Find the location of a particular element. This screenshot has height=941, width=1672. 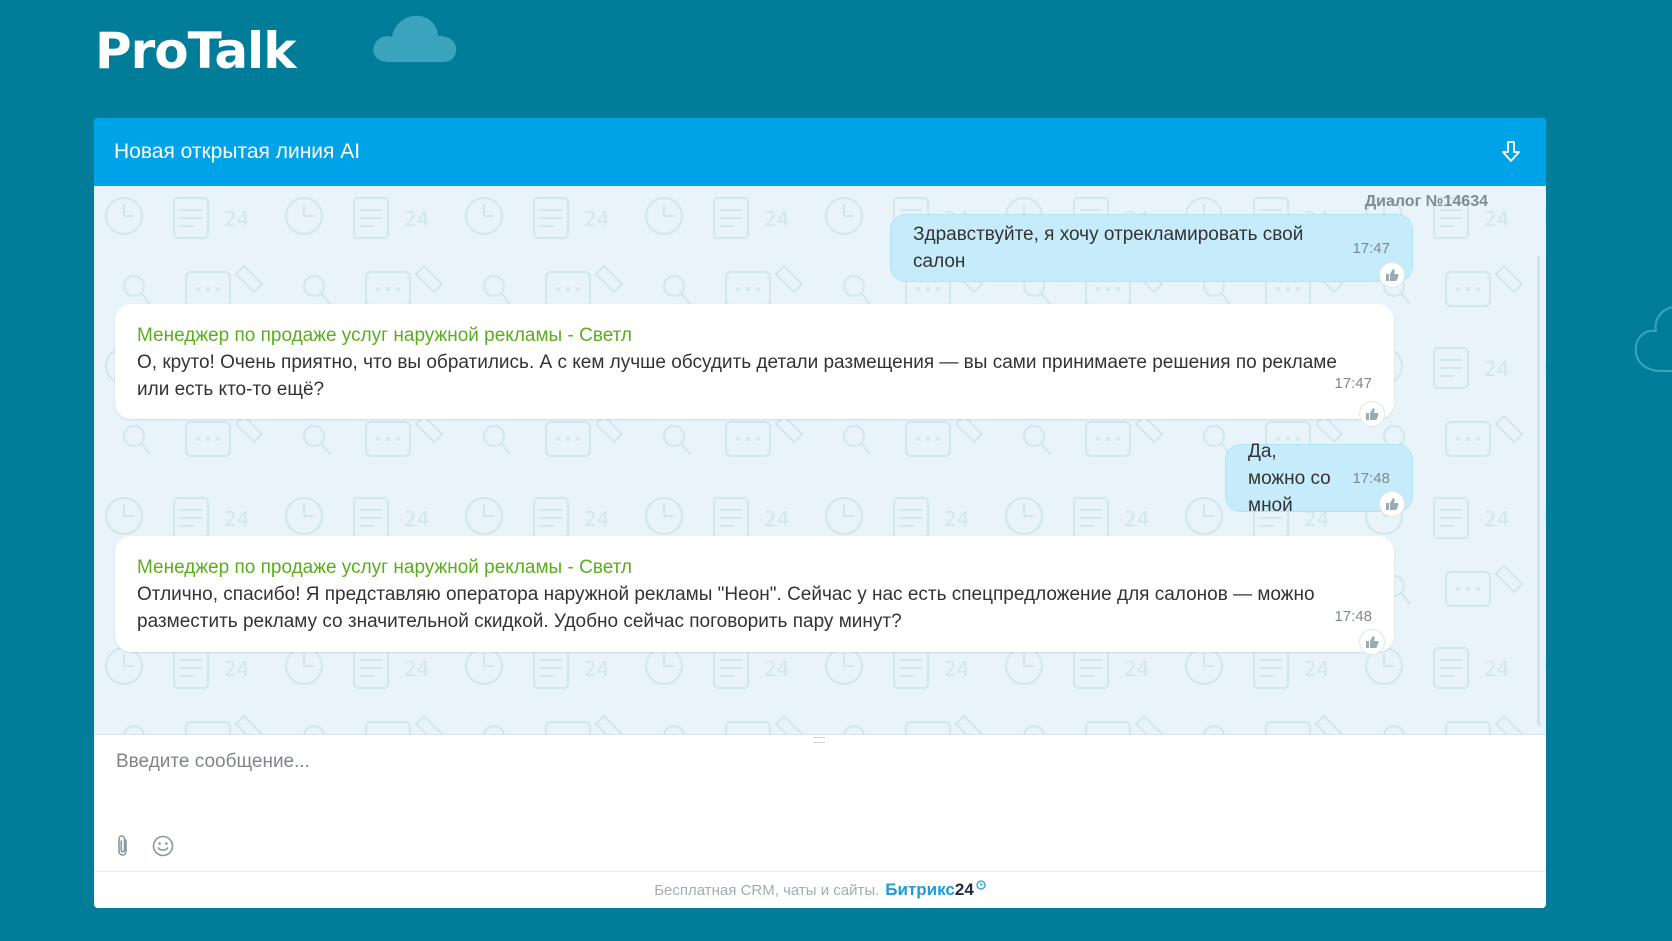

brand-name: Битрикс is located at coordinates (920, 889).